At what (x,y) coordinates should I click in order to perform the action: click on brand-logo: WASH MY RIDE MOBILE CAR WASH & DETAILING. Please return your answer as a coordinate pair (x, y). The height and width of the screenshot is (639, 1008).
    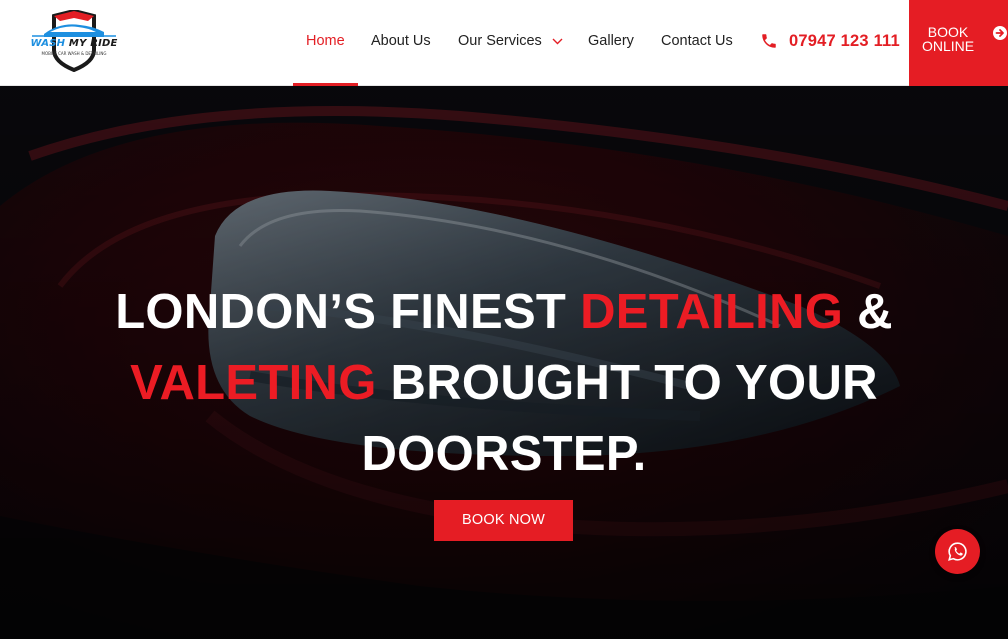
    Looking at the image, I should click on (74, 41).